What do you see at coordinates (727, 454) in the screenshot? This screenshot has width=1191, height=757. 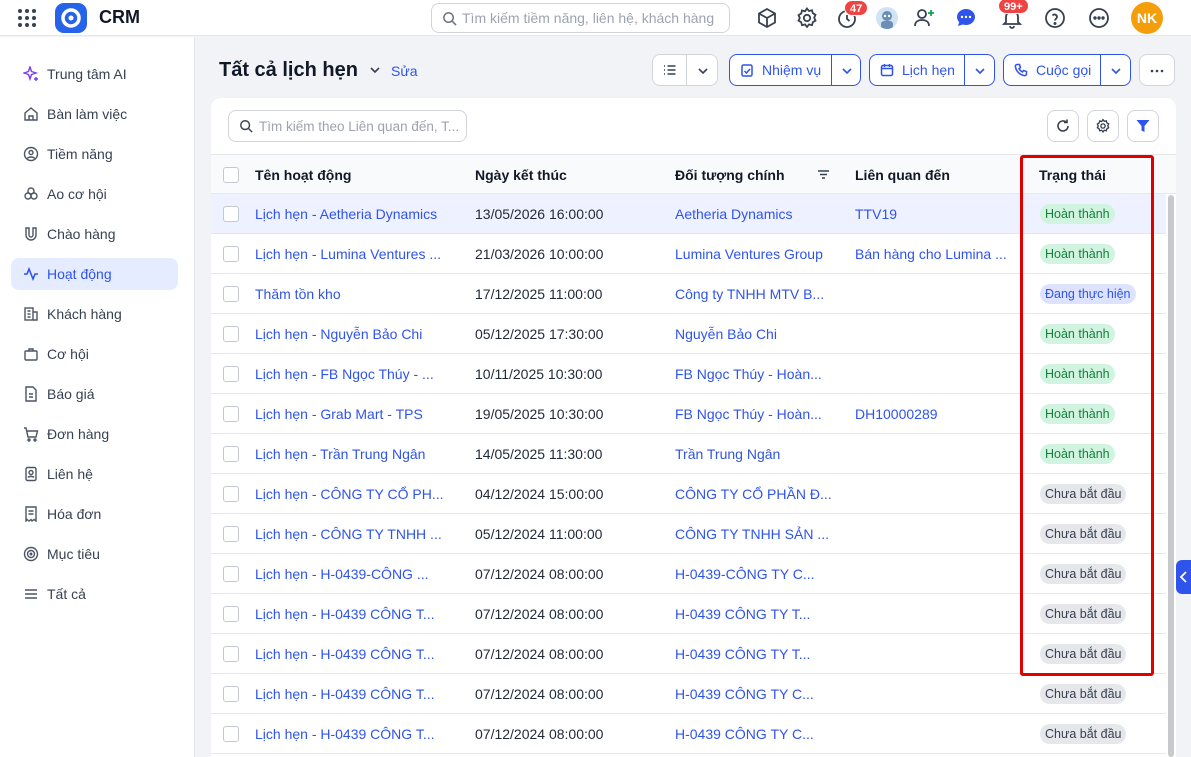 I see `target-link: Trần Trung Ngân` at bounding box center [727, 454].